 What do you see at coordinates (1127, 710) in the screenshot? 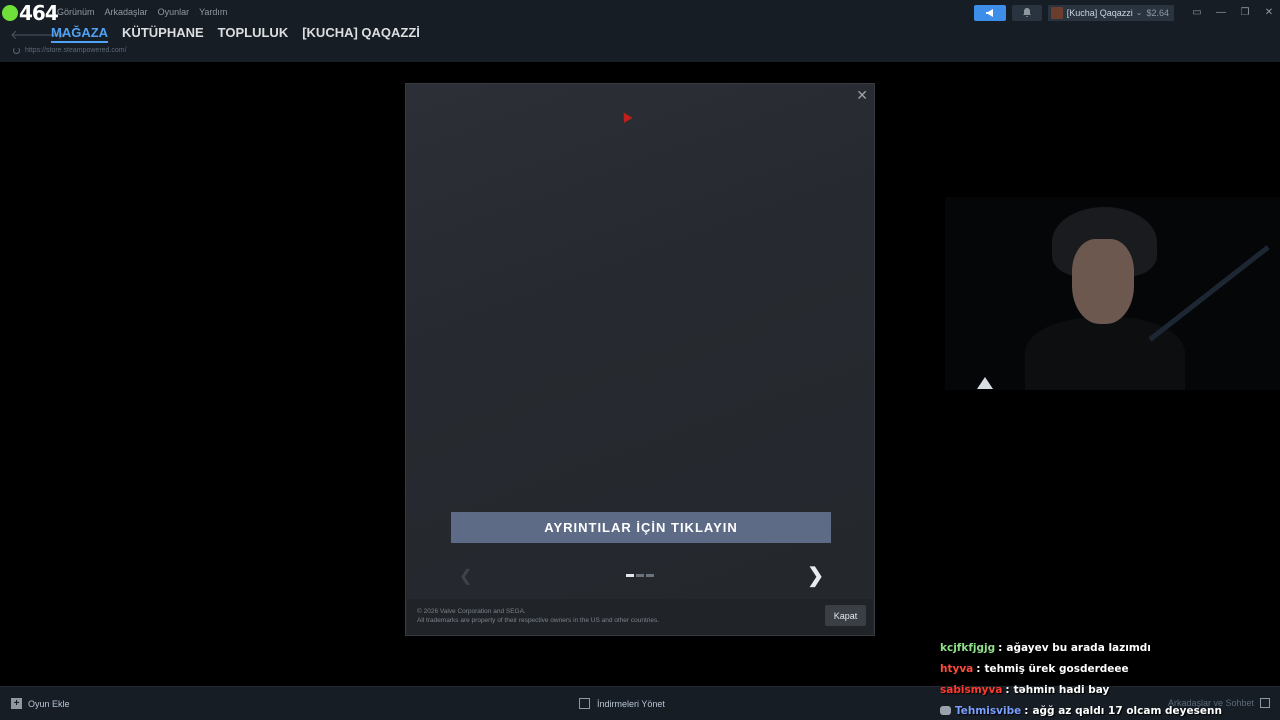
I see `chat-text: ağğ az qaldı 17 olcam deyesenn` at bounding box center [1127, 710].